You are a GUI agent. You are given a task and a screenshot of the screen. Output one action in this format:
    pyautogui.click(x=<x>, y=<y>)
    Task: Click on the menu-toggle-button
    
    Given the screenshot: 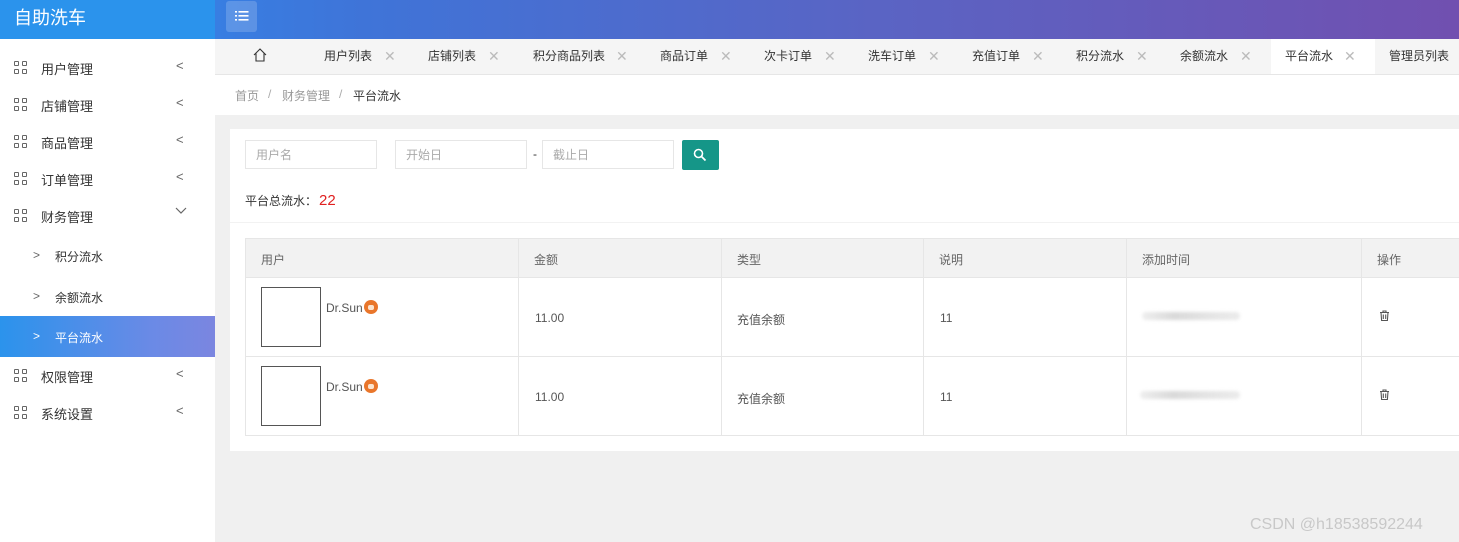 What is the action you would take?
    pyautogui.click(x=241, y=16)
    